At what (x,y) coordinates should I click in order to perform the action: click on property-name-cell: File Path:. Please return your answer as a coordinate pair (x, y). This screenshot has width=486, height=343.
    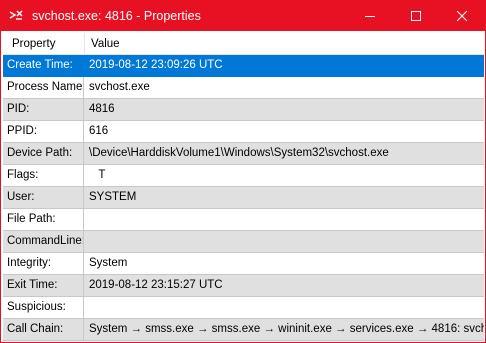
    Looking at the image, I should click on (43, 219).